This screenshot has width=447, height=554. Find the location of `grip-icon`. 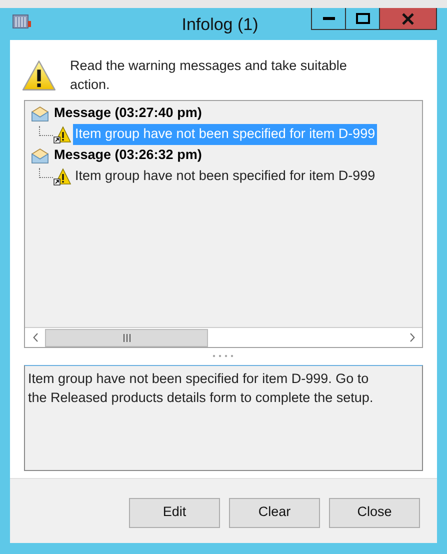

grip-icon is located at coordinates (126, 338).